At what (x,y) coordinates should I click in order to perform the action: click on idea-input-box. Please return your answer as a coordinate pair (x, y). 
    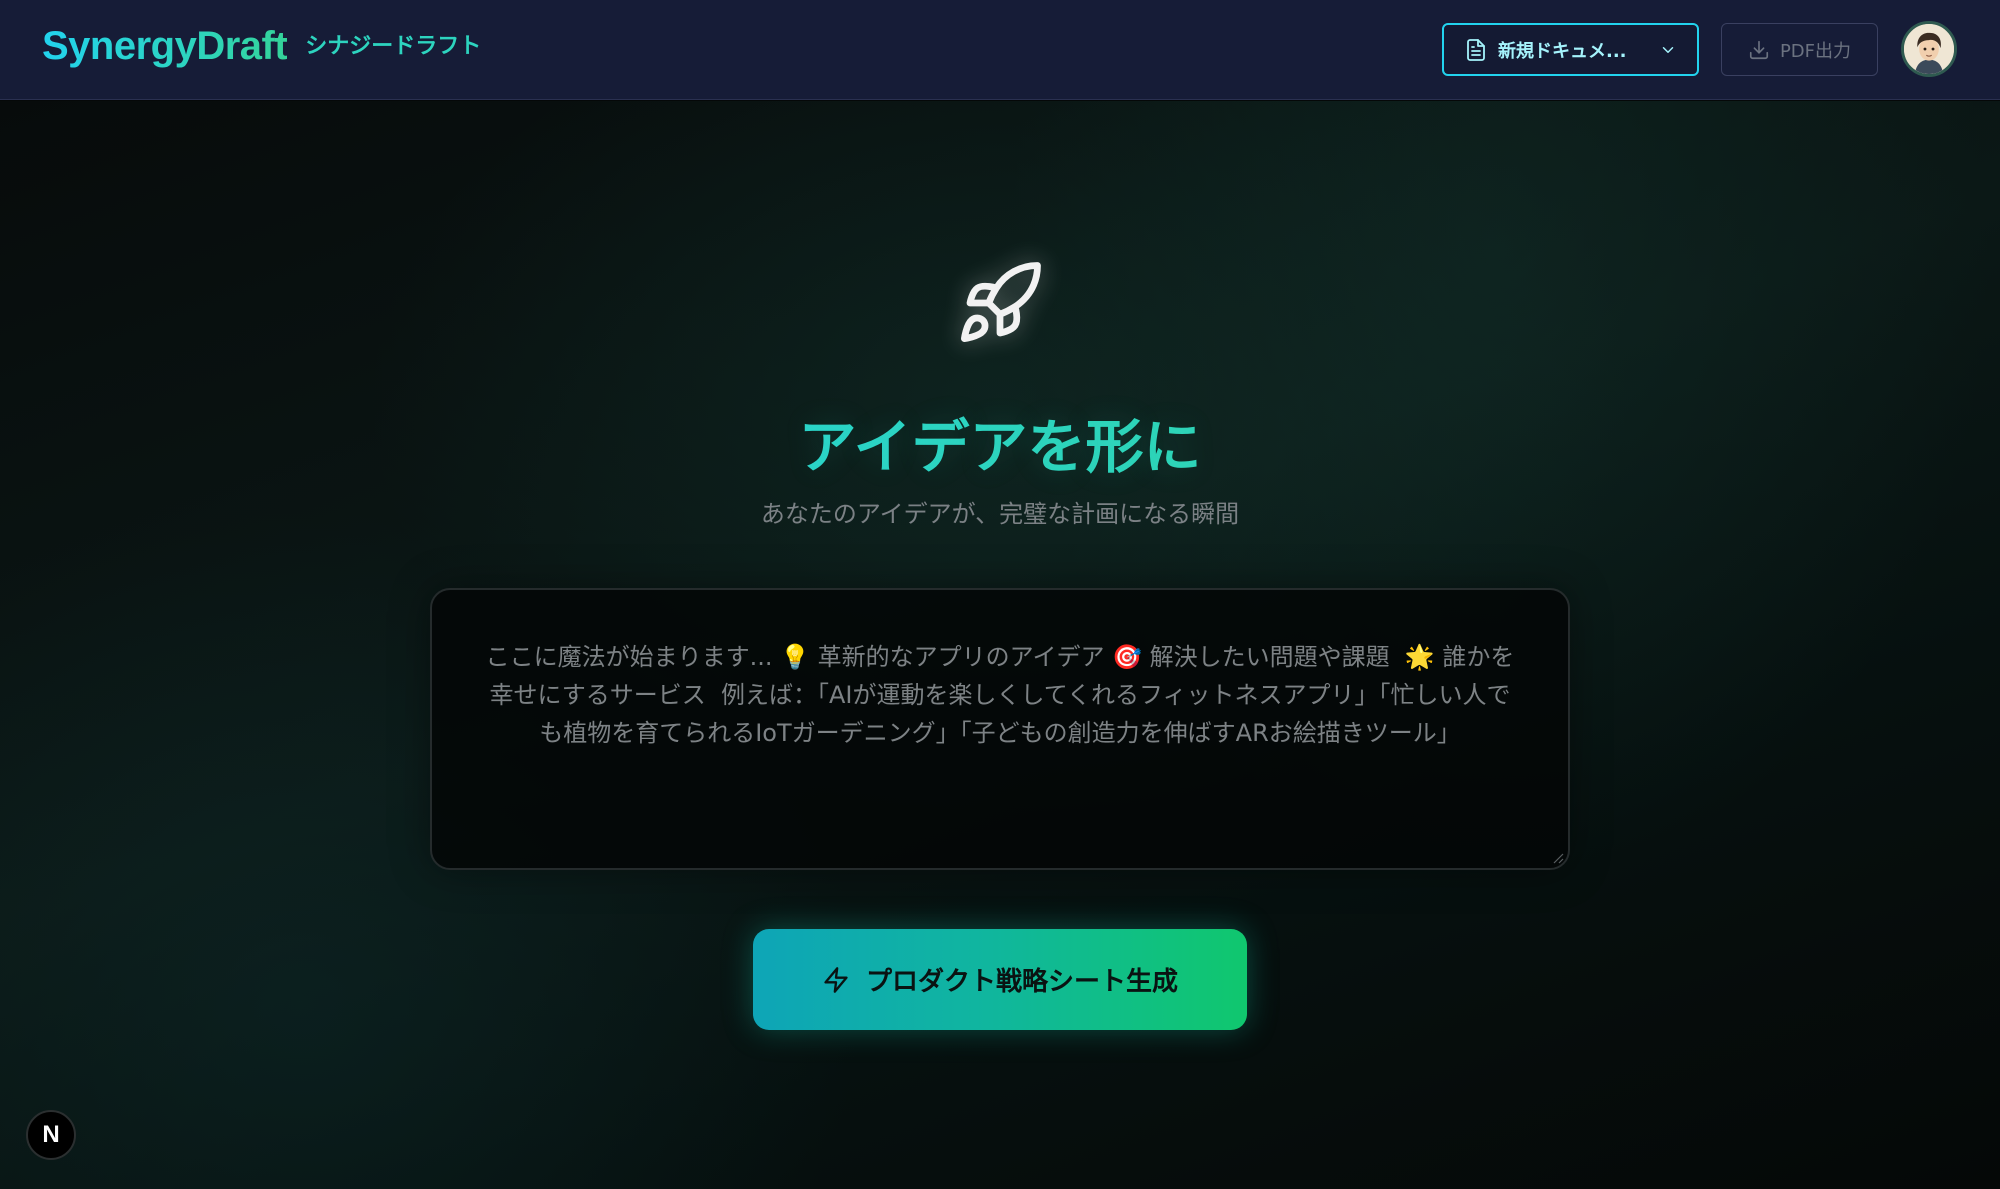
    Looking at the image, I should click on (1000, 729).